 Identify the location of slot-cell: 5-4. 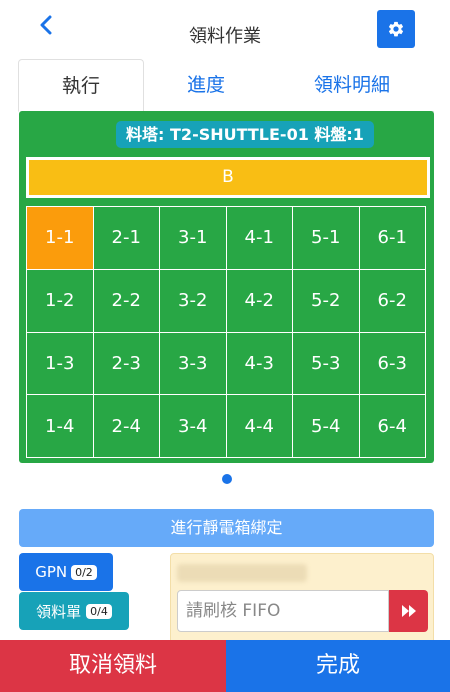
(326, 426).